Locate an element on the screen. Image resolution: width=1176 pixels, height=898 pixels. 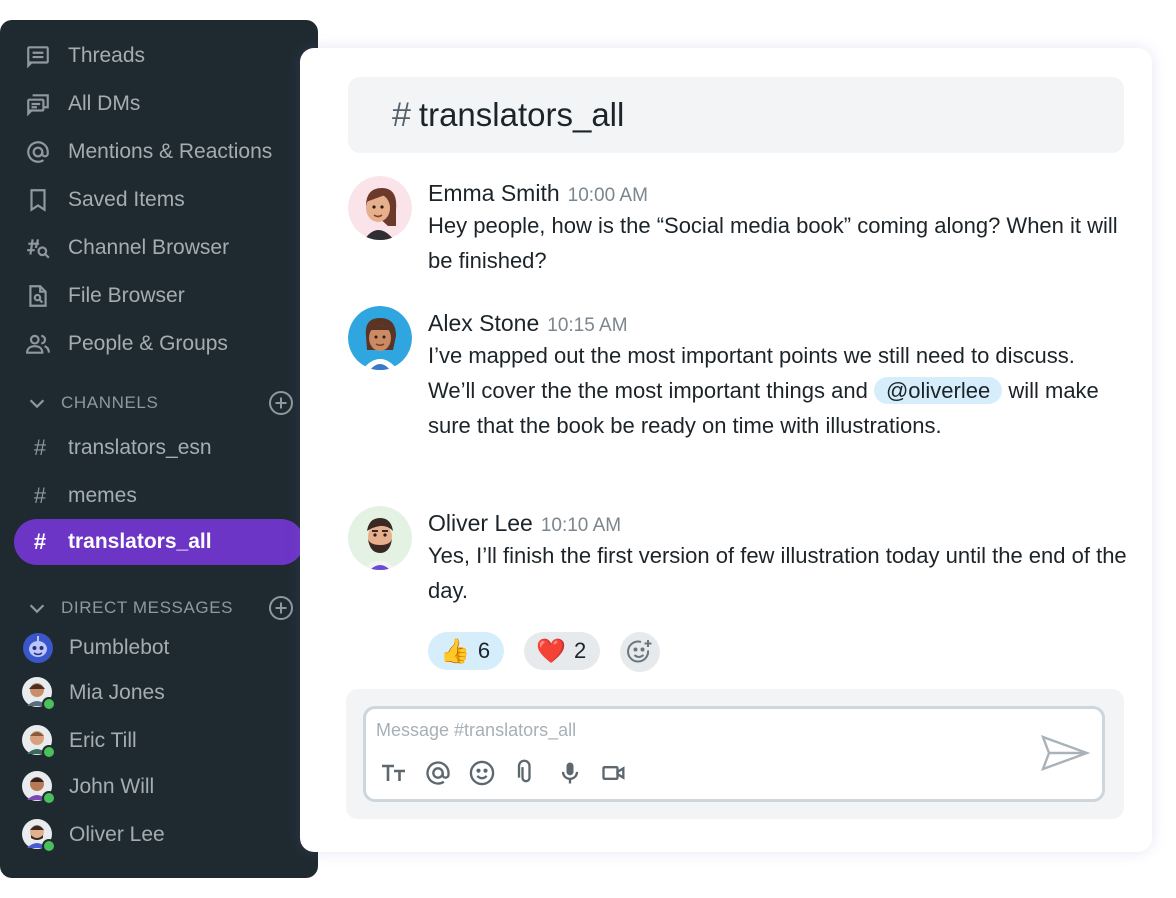
reaction-heart: ❤️ 2 is located at coordinates (562, 651).